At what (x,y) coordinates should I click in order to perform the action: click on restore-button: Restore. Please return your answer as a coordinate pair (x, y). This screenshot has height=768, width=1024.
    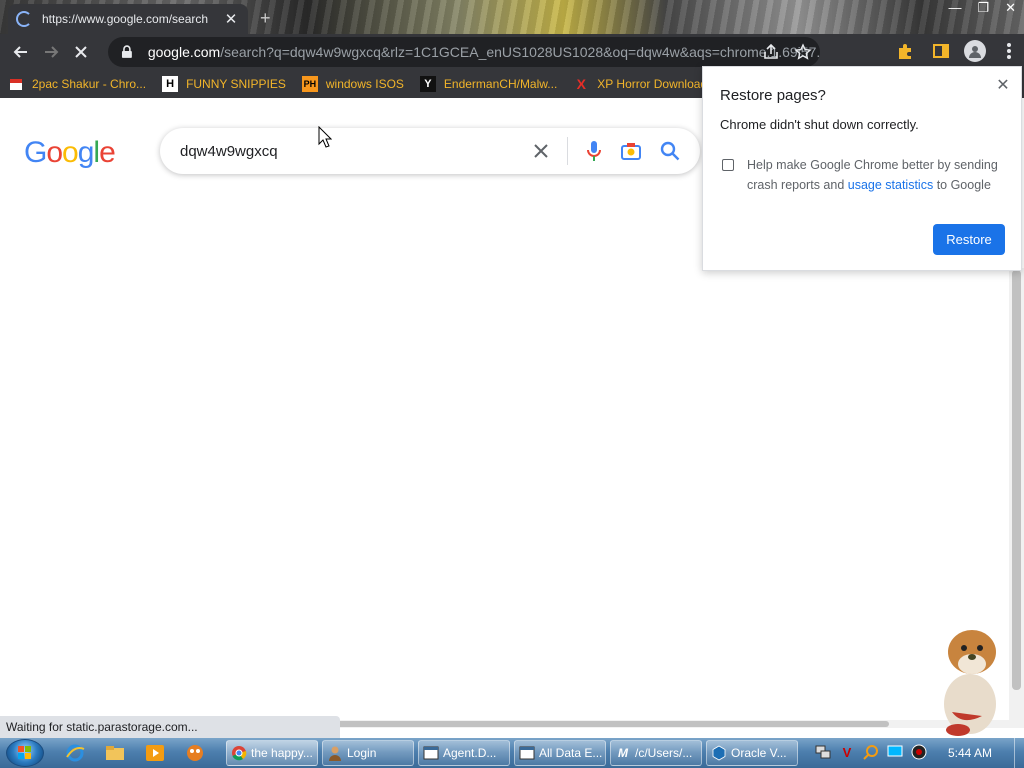
    Looking at the image, I should click on (969, 239).